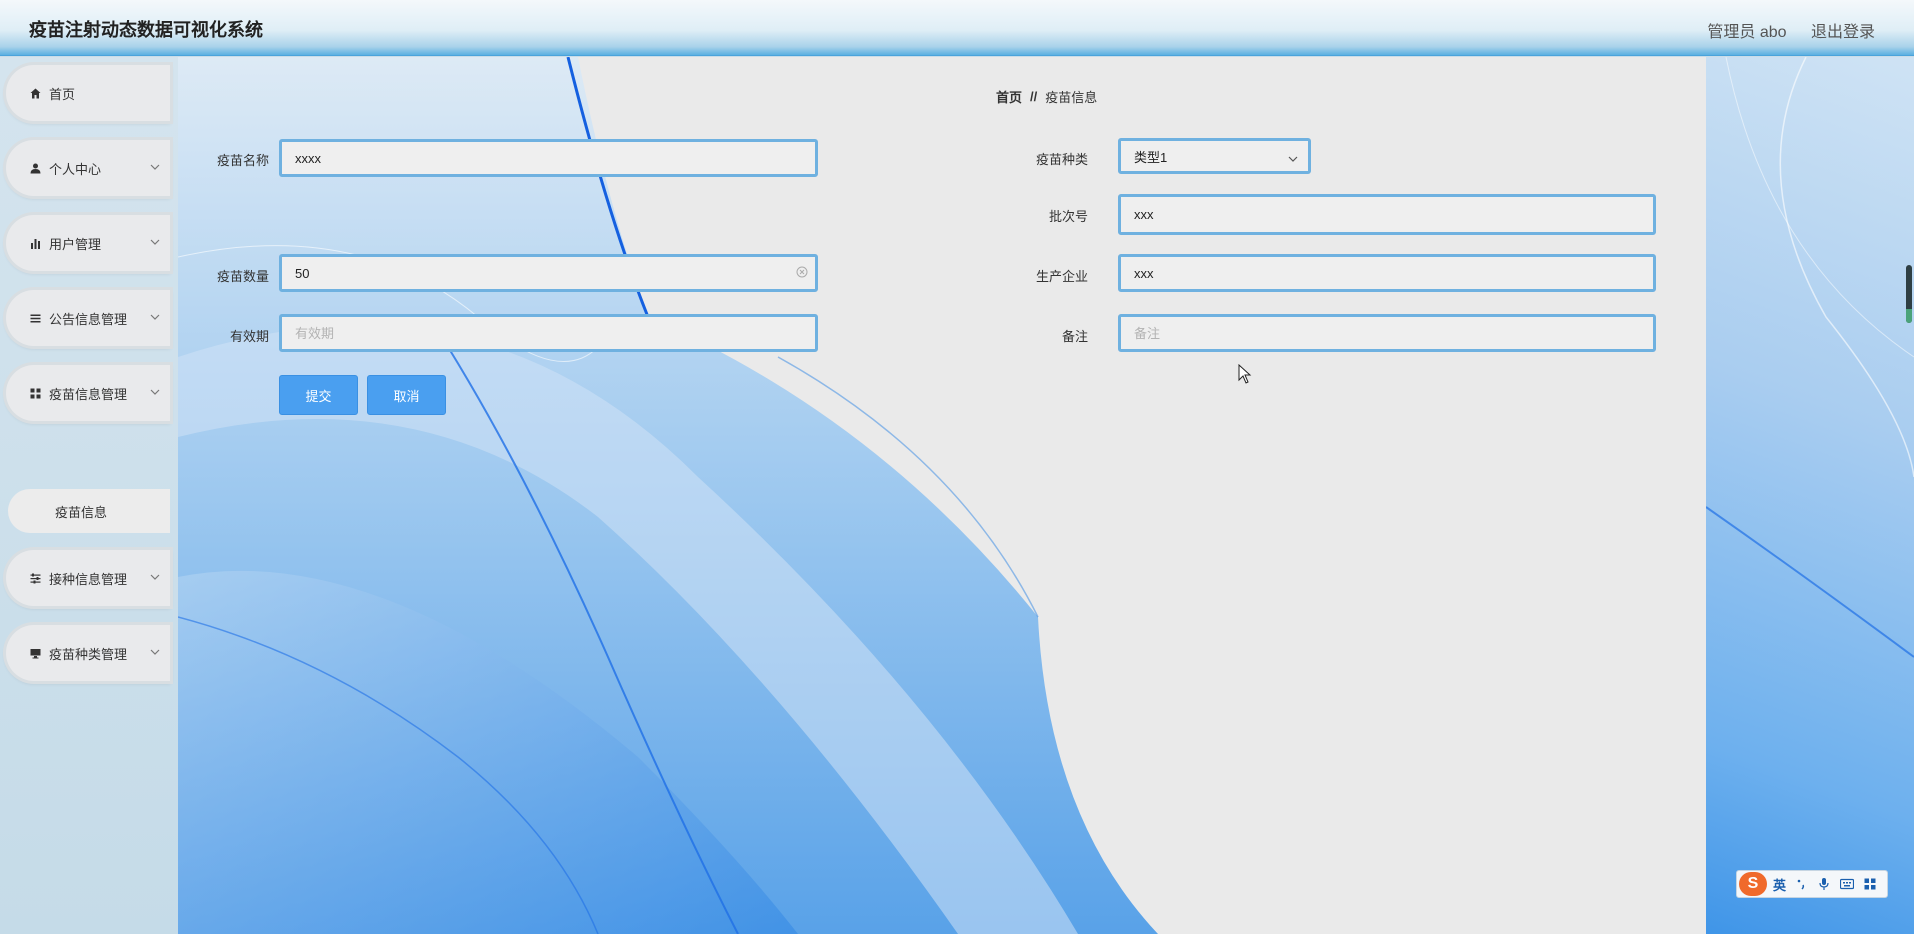 The height and width of the screenshot is (934, 1914). Describe the element at coordinates (1245, 376) in the screenshot. I see `mouse-cursor-icon` at that location.